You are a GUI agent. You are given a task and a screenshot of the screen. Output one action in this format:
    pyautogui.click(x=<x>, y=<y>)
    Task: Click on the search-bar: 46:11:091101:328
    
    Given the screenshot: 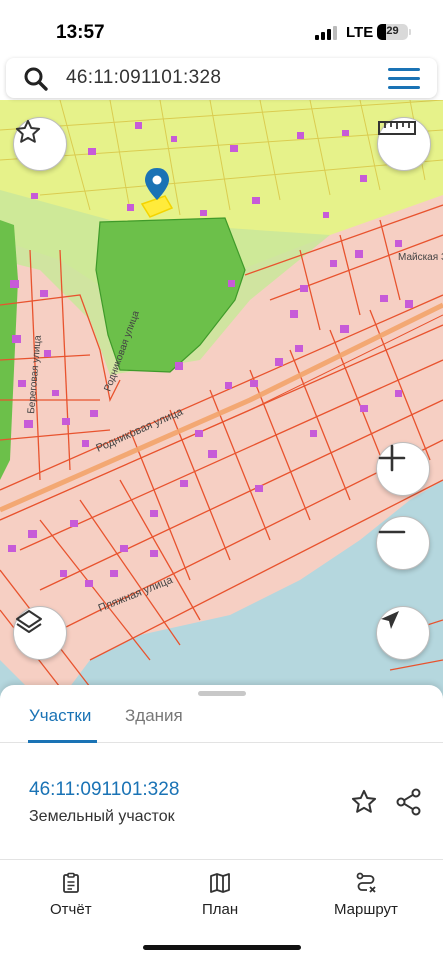 What is the action you would take?
    pyautogui.click(x=221, y=78)
    